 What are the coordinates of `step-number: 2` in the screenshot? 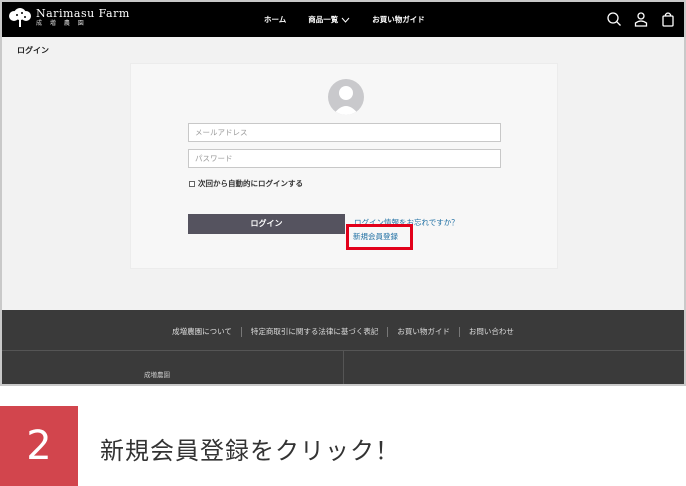 It's located at (39, 446).